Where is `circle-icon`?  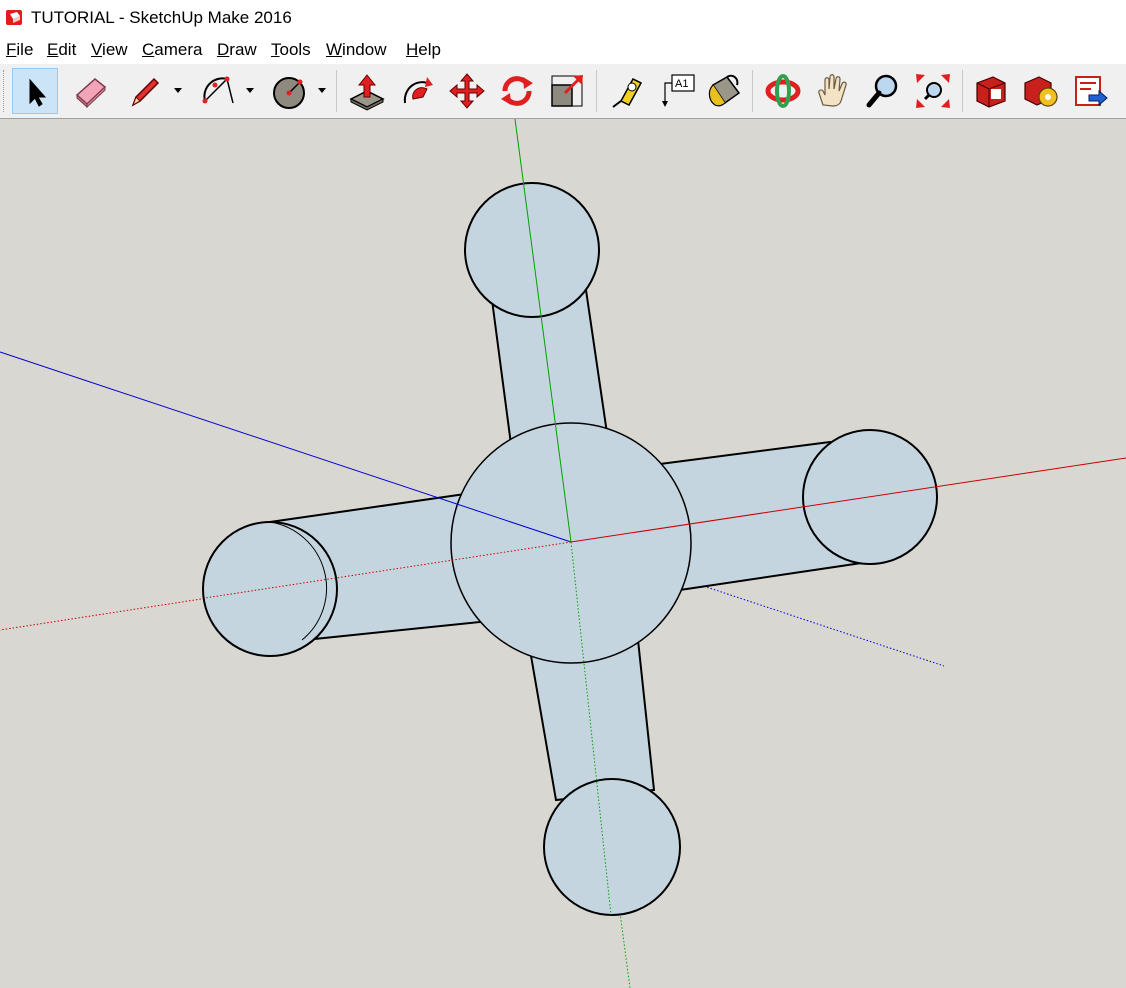 circle-icon is located at coordinates (289, 93).